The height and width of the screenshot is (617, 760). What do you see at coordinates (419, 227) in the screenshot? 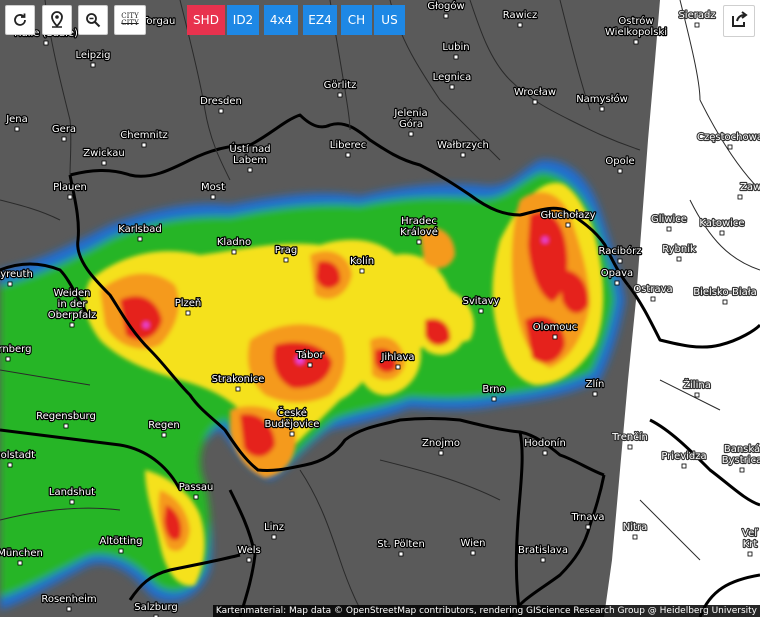
I see `city-label: Hradec KrálovéHradec Králové` at bounding box center [419, 227].